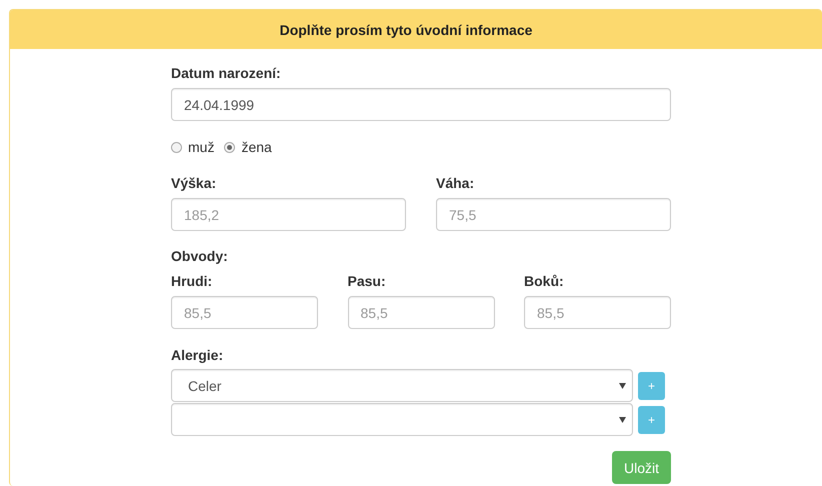 Image resolution: width=822 pixels, height=486 pixels. Describe the element at coordinates (226, 73) in the screenshot. I see `field-label: Datum narození:` at that location.